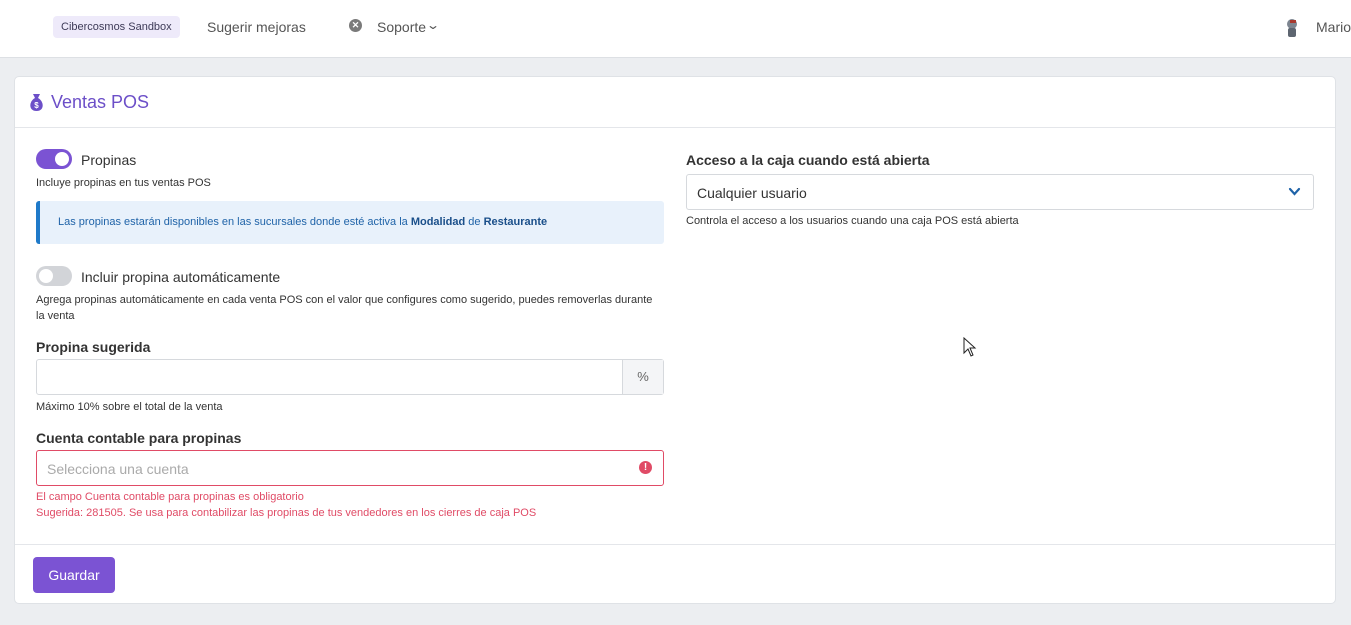 The width and height of the screenshot is (1351, 625). Describe the element at coordinates (256, 27) in the screenshot. I see `suggest-improvements-link: Sugerir mejoras` at that location.